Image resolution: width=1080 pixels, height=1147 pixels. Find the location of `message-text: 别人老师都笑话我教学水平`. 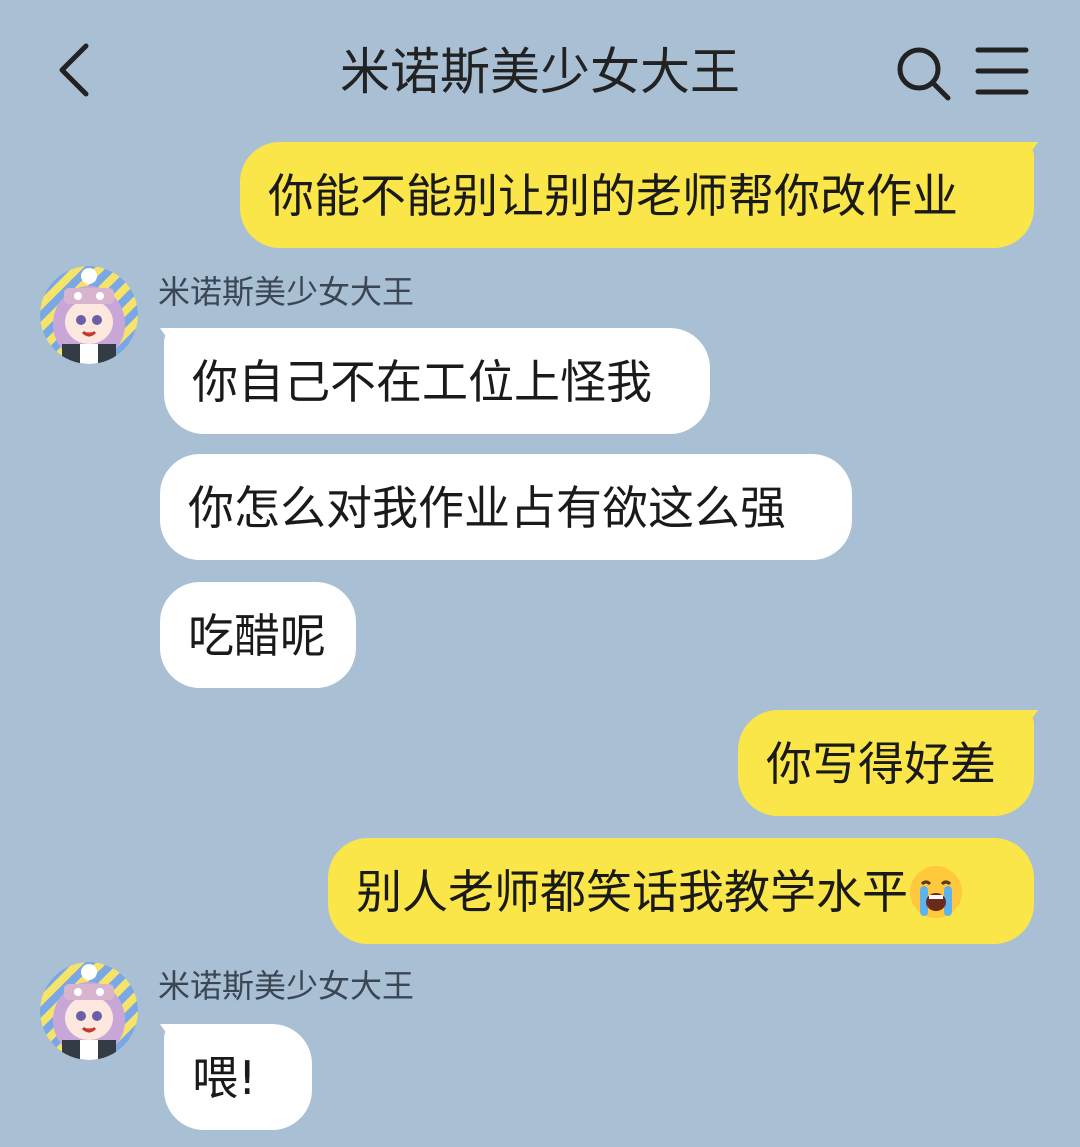

message-text: 别人老师都笑话我教学水平 is located at coordinates (632, 892).